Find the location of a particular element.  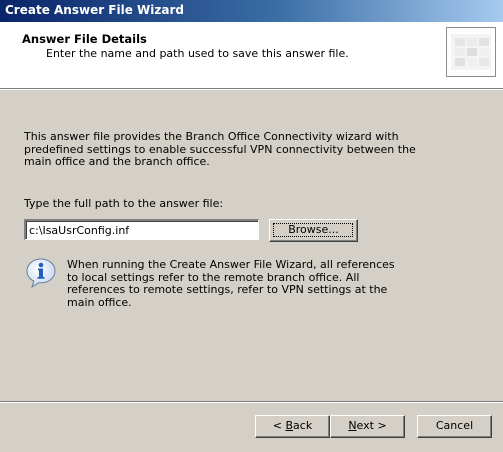

info-icon is located at coordinates (41, 273).